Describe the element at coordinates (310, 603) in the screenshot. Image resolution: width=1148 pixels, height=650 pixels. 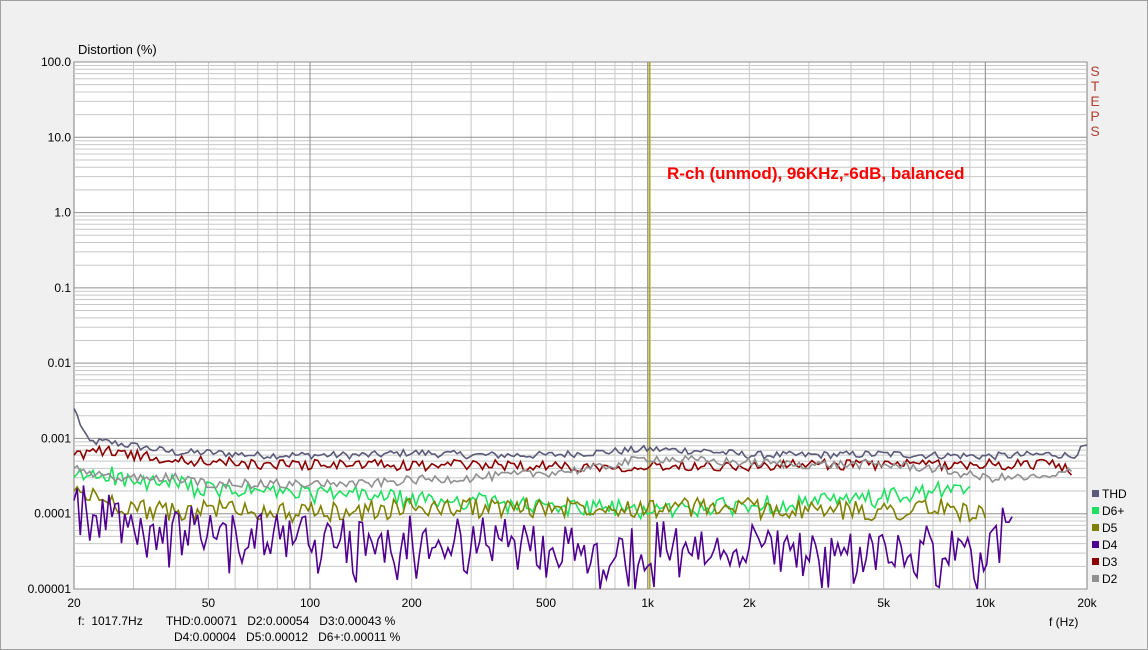
I see `x-tick-label: 100` at that location.